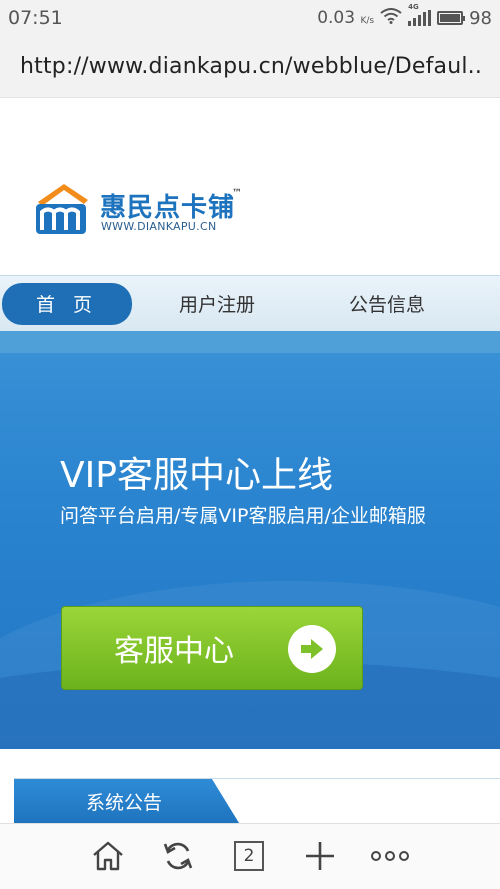 Image resolution: width=500 pixels, height=889 pixels. Describe the element at coordinates (391, 18) in the screenshot. I see `wifi-icon` at that location.